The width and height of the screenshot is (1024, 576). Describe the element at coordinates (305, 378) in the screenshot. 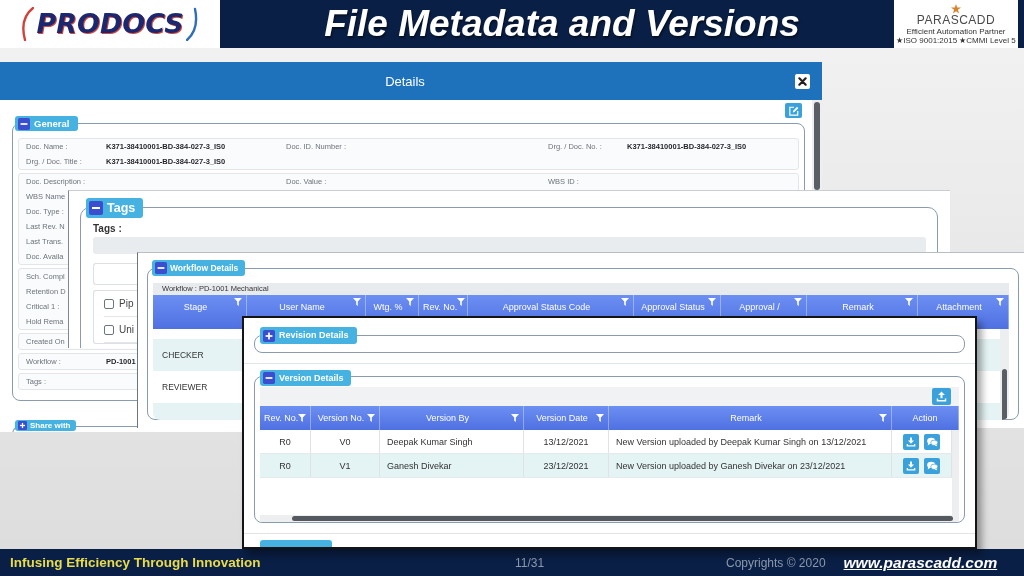

I see `section-toggle: Version Details` at that location.